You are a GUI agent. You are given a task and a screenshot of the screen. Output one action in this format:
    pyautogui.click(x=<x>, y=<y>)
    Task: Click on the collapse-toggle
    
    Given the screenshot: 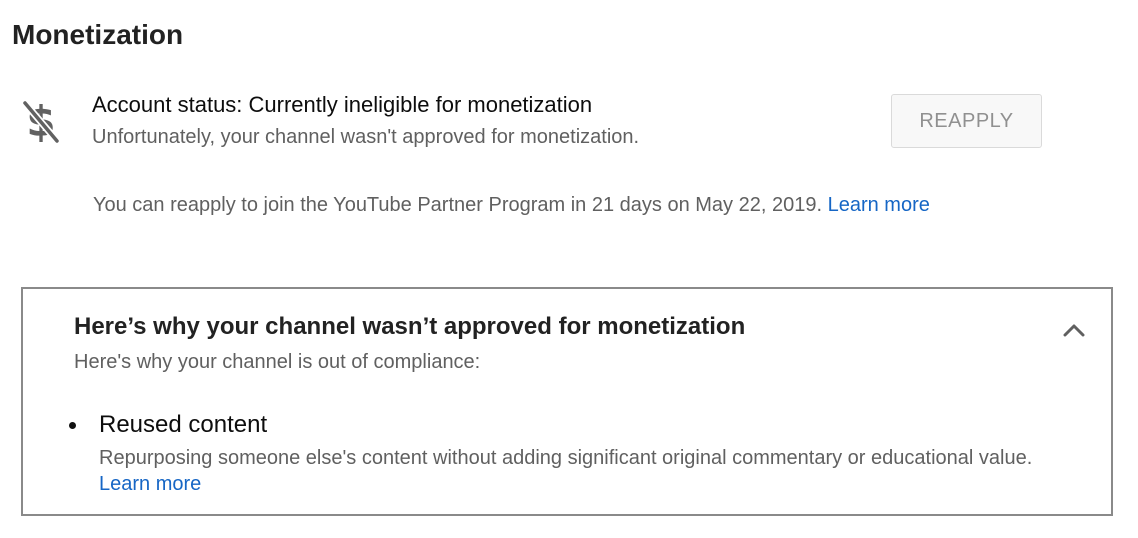 What is the action you would take?
    pyautogui.click(x=1074, y=332)
    